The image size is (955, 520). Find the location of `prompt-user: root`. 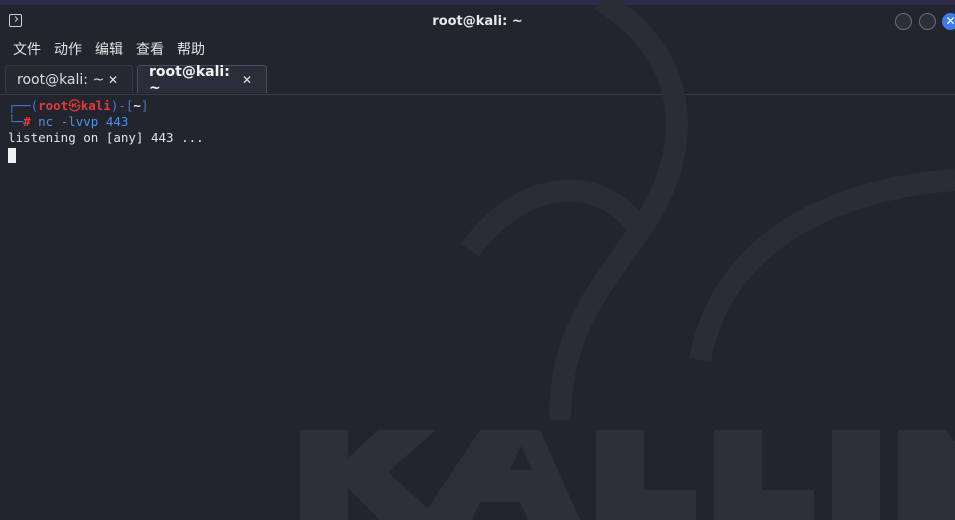

prompt-user: root is located at coordinates (53, 105).